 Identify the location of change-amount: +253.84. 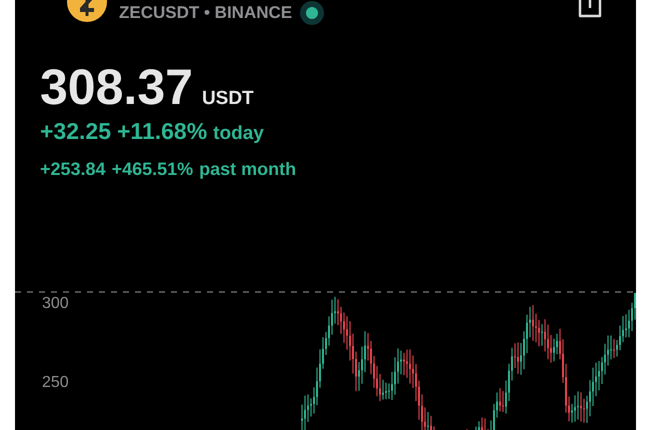
(73, 169).